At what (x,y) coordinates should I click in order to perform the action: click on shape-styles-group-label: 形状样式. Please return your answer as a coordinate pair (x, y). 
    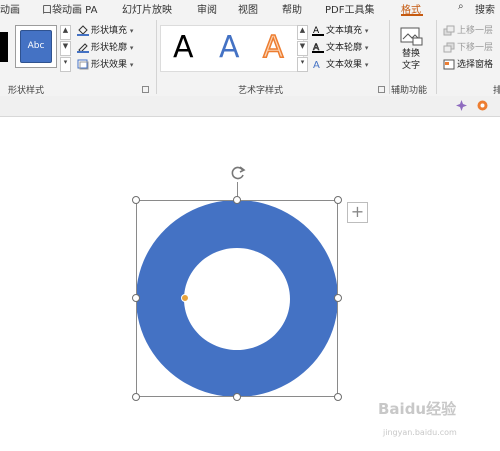
    Looking at the image, I should click on (26, 91).